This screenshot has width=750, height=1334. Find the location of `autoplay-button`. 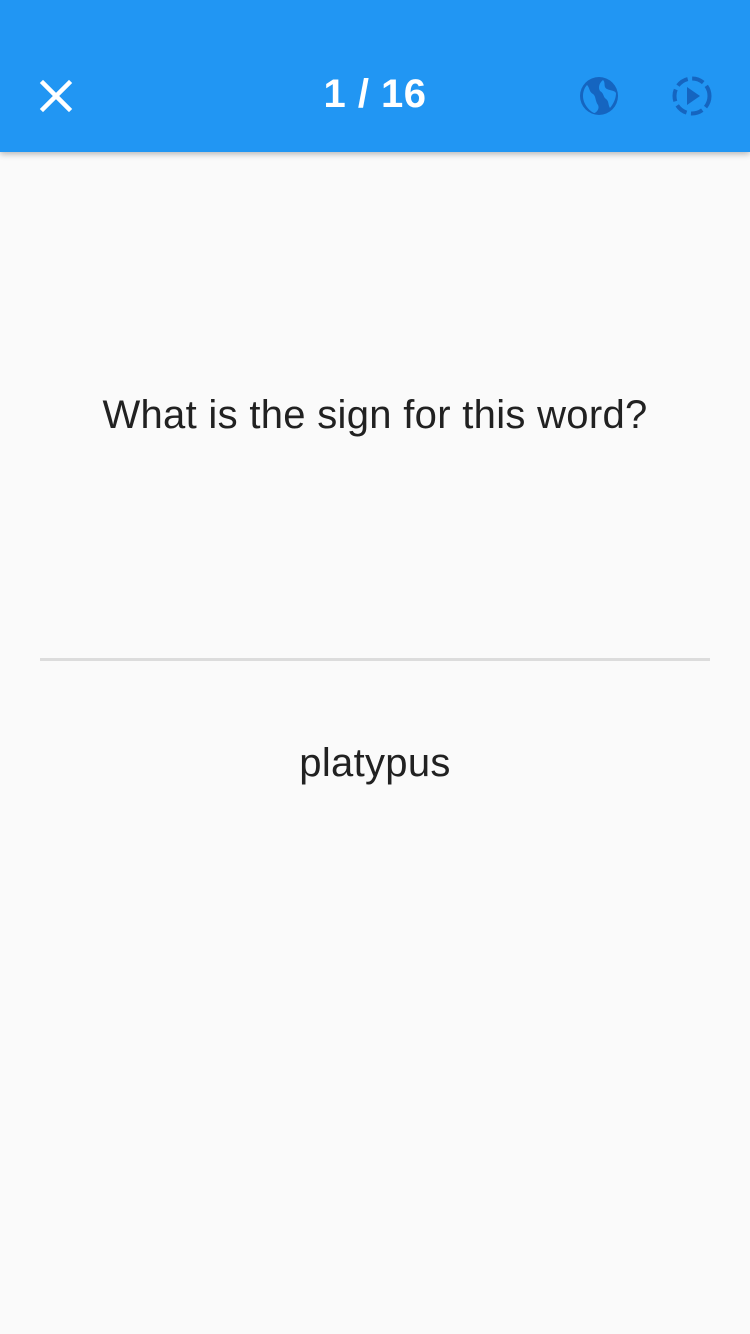

autoplay-button is located at coordinates (692, 96).